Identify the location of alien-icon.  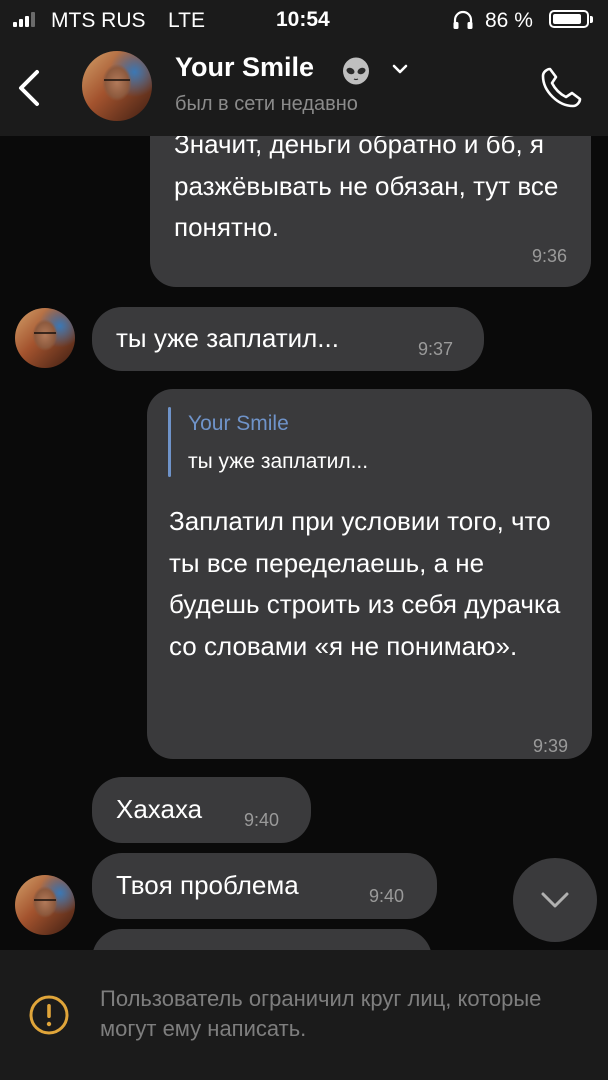
(356, 71).